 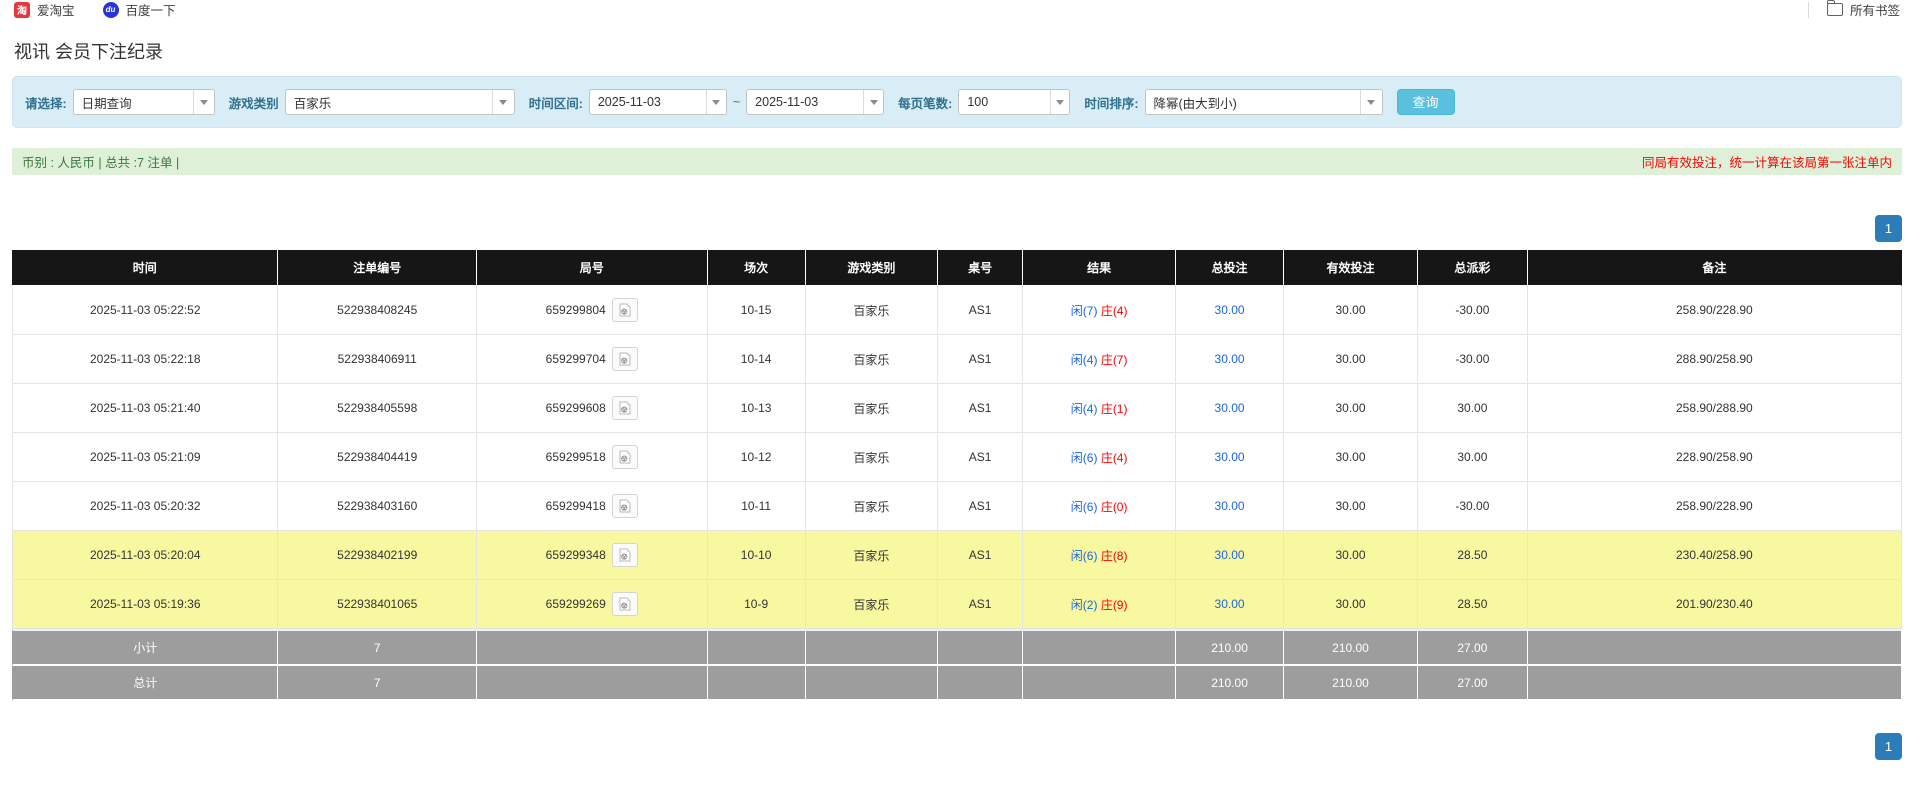 I want to click on note-cell: 258.90/288.90, so click(x=1714, y=408).